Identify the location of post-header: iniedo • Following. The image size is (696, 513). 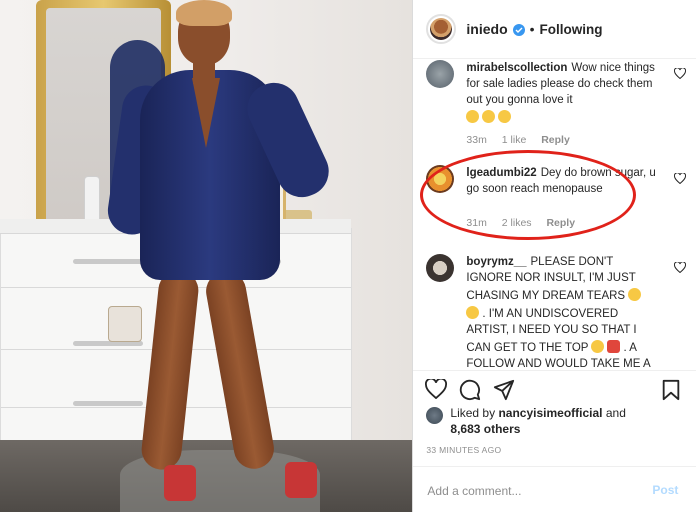
(554, 29).